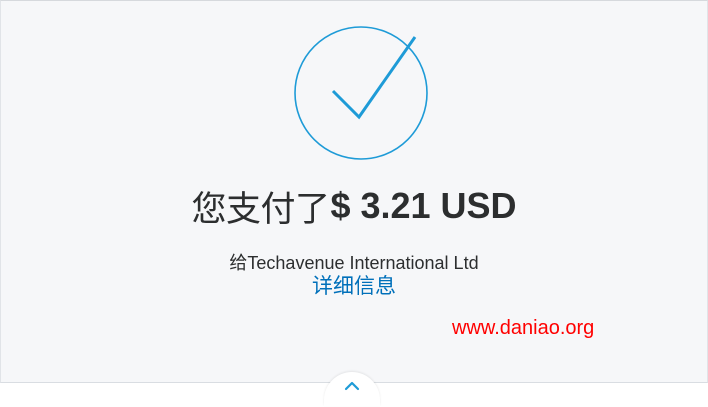 This screenshot has height=407, width=708. I want to click on watermark-text: www.daniao.org, so click(523, 328).